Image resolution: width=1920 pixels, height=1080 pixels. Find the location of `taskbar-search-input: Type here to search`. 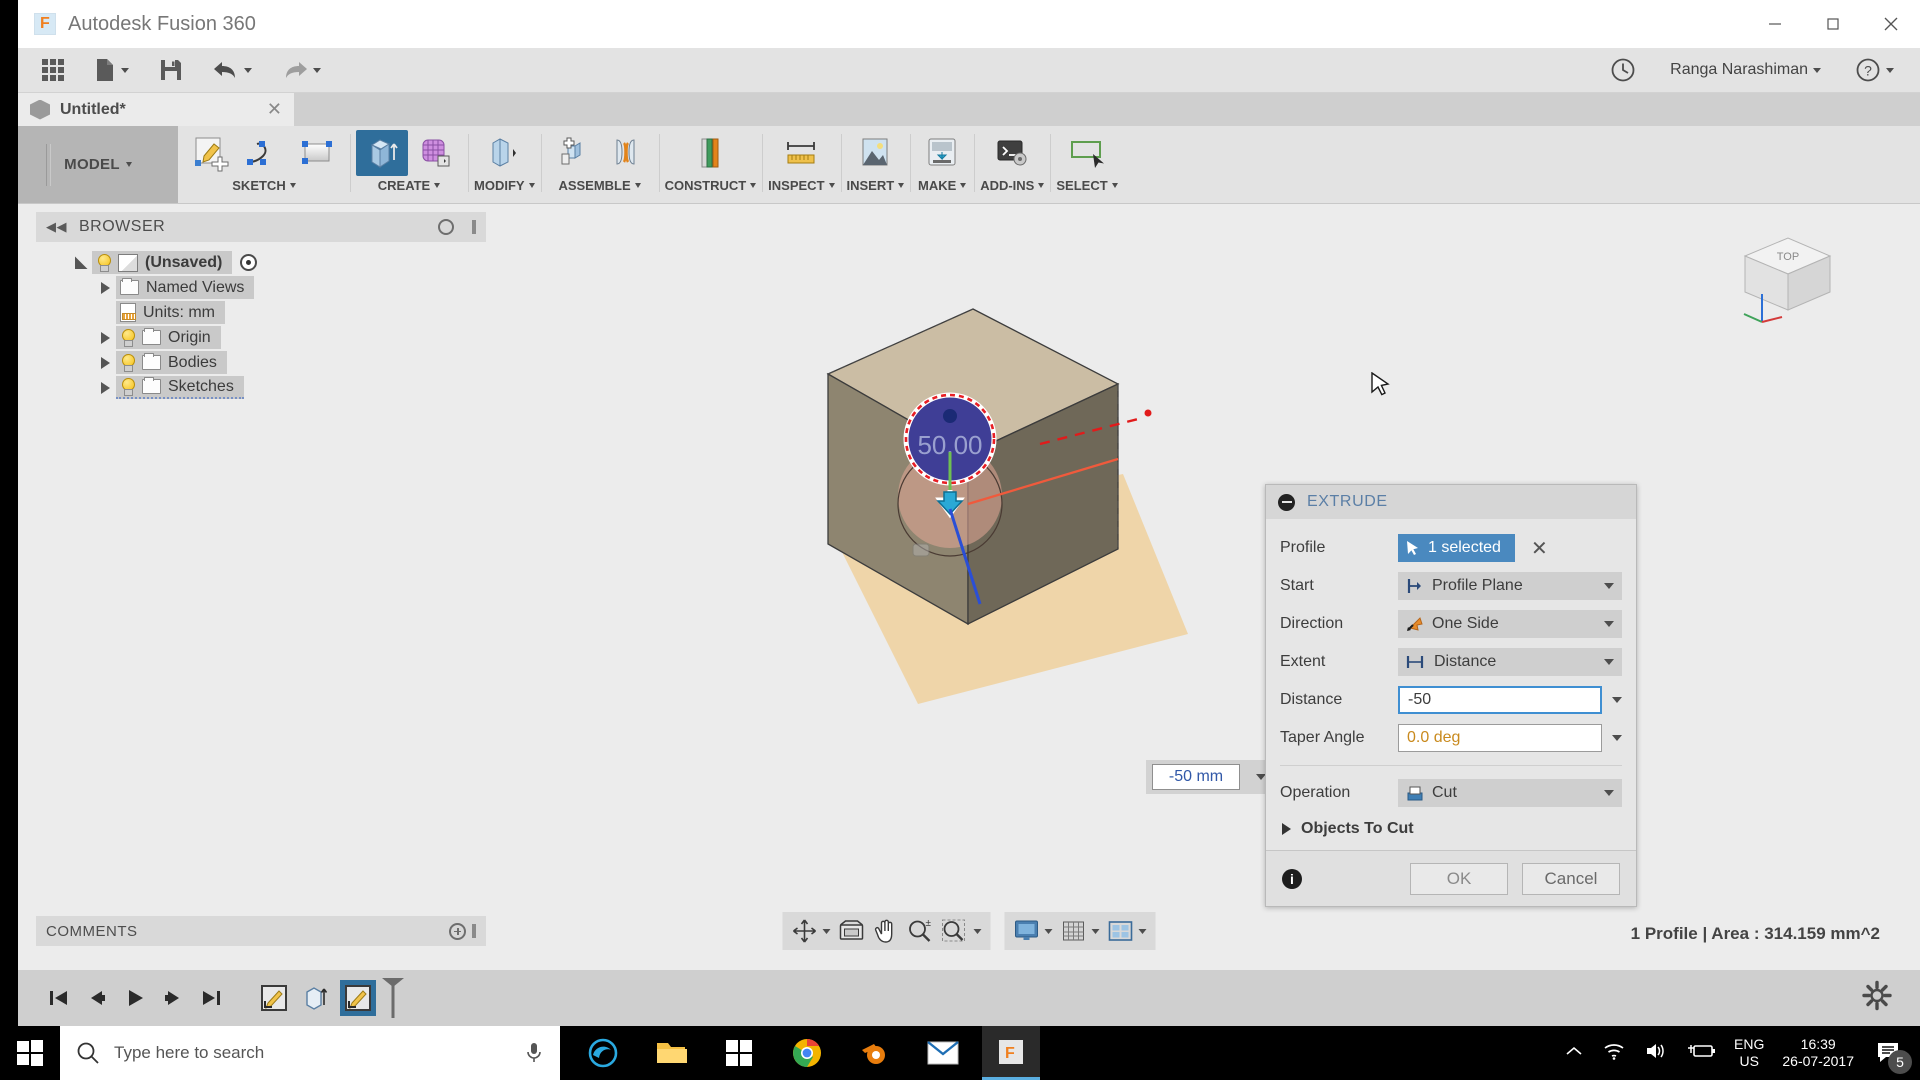

taskbar-search-input: Type here to search is located at coordinates (310, 1053).